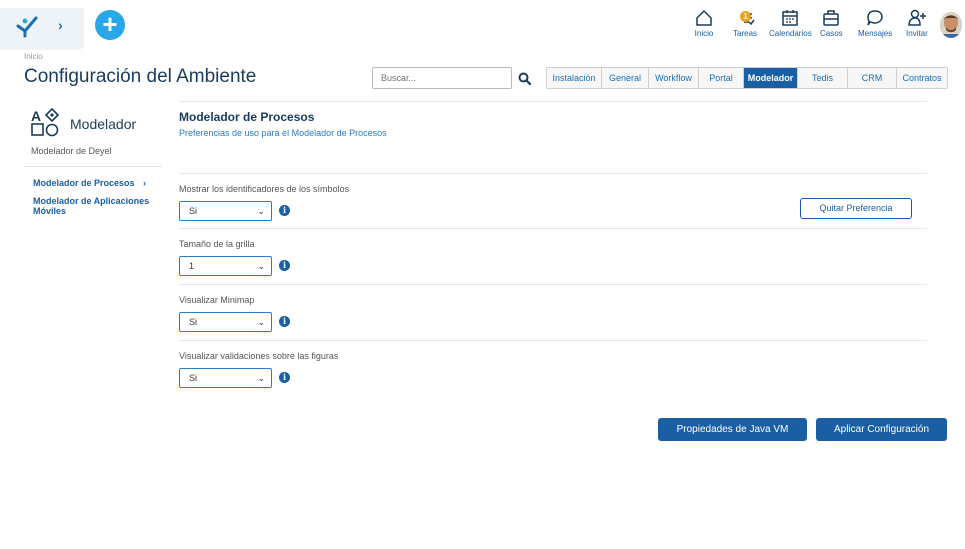  What do you see at coordinates (42, 29) in the screenshot?
I see `top-bar-left-panel` at bounding box center [42, 29].